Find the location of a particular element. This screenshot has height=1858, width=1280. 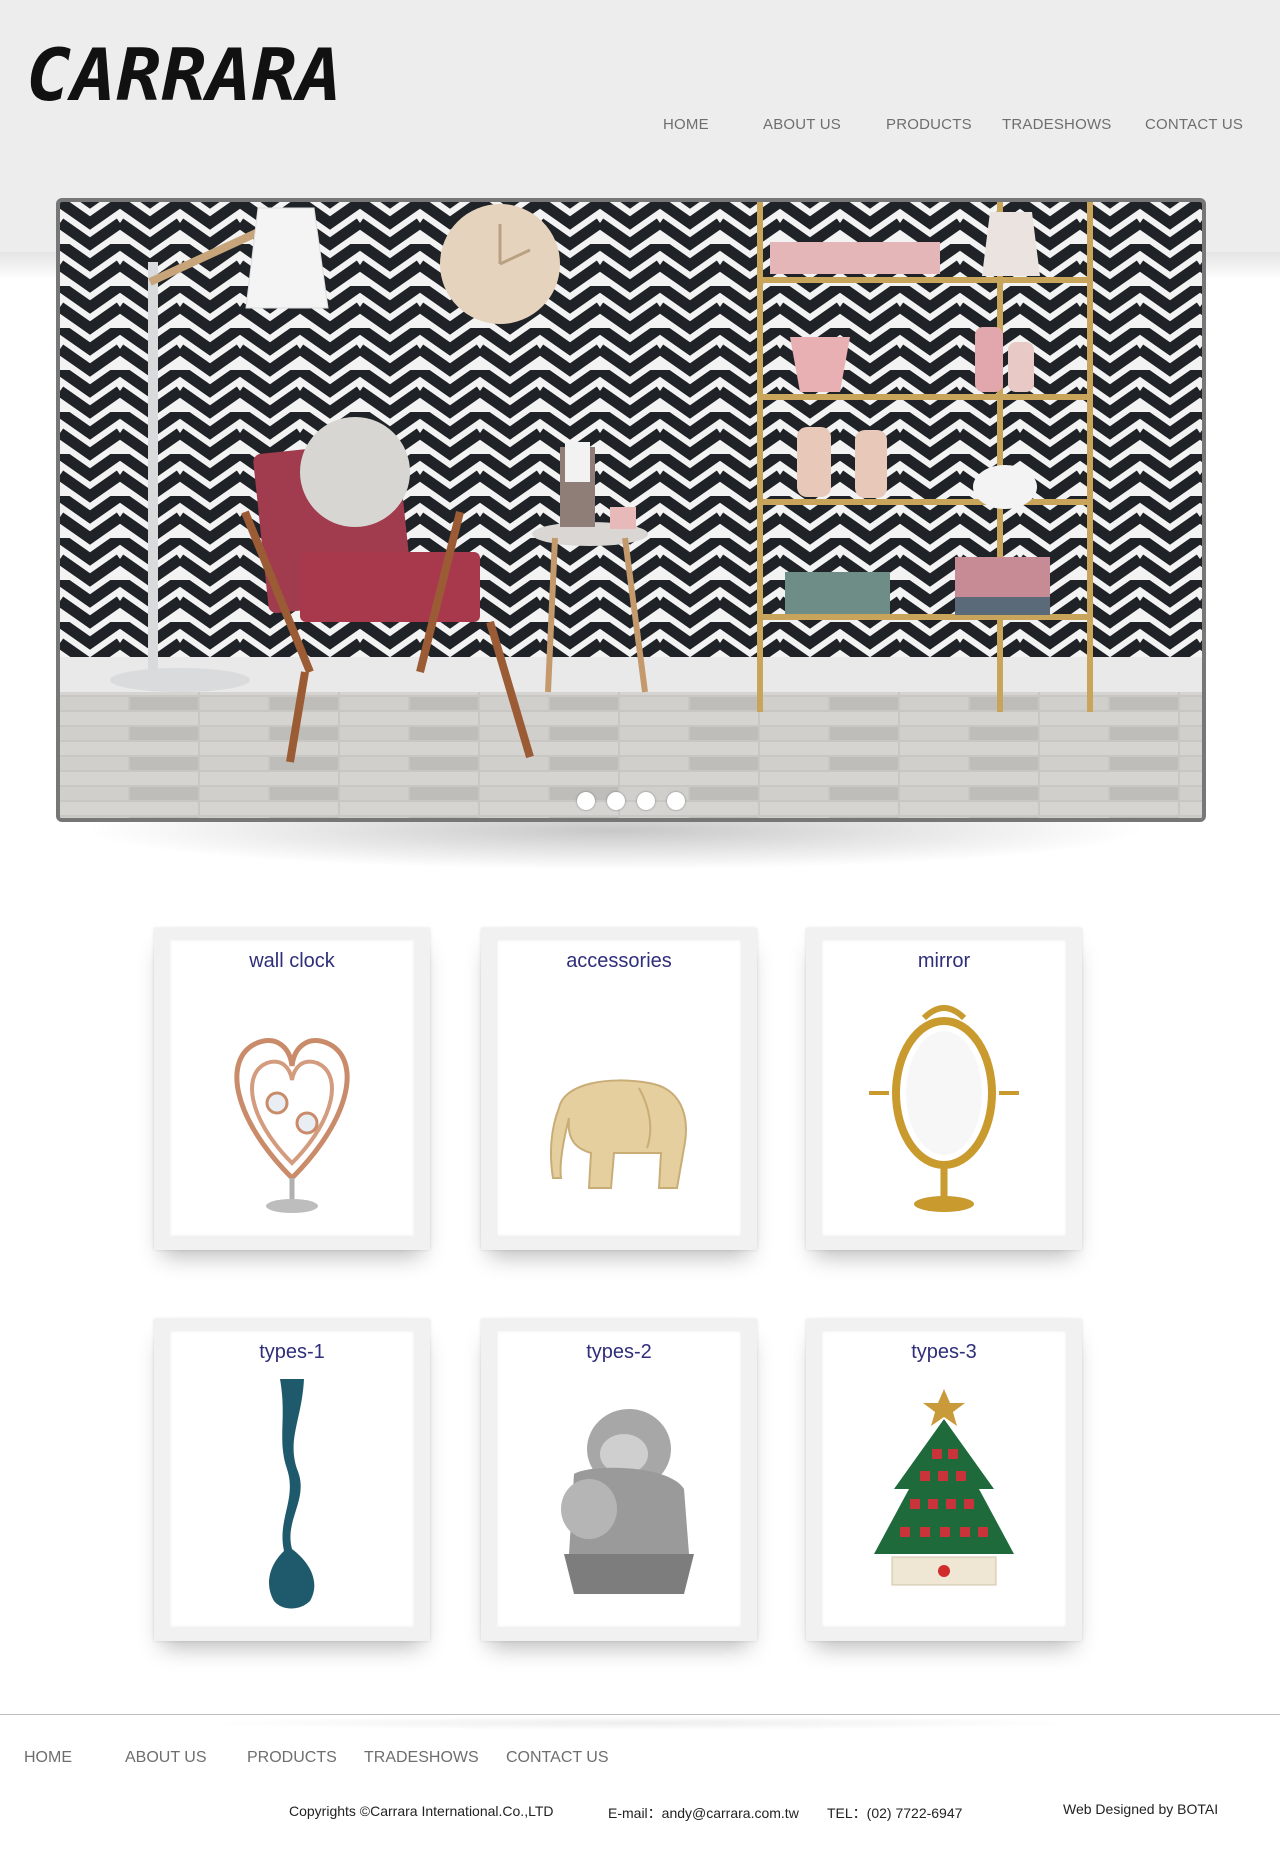

nav-contact-us: CONTACT US is located at coordinates (1194, 124).